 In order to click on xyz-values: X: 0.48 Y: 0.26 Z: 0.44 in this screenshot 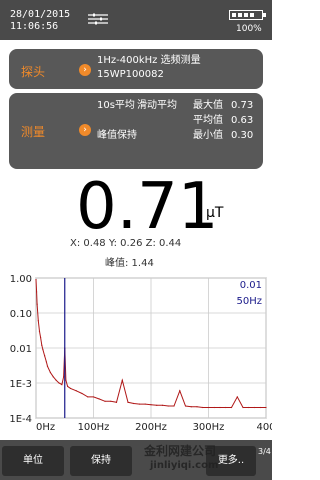, I will do `click(126, 243)`.